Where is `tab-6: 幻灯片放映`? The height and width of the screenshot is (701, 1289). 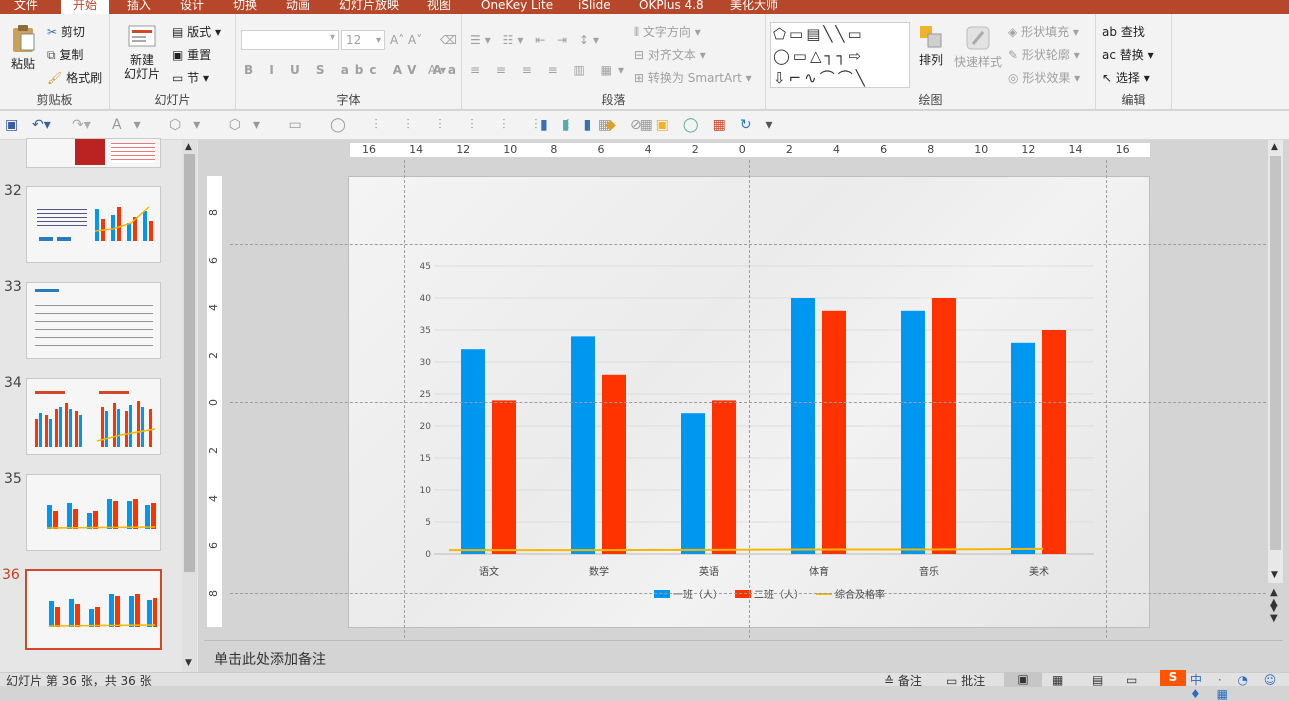 tab-6: 幻灯片放映 is located at coordinates (369, 7).